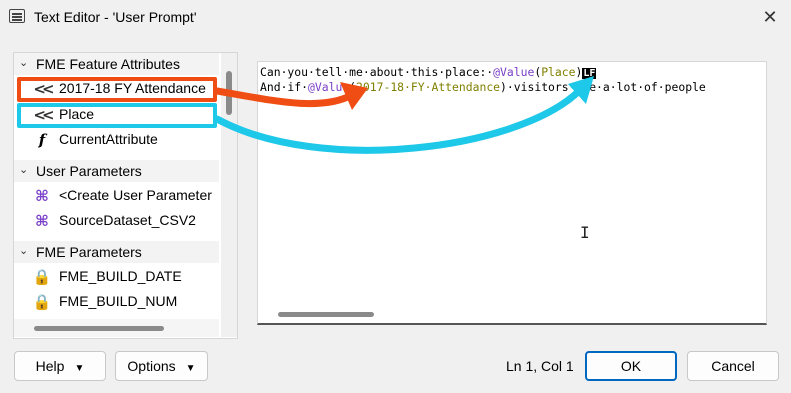 The image size is (791, 393). I want to click on ok-button: OK, so click(631, 366).